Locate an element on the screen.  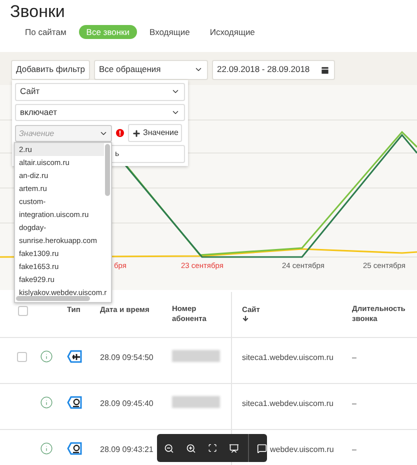
appeal-select: Все обращения is located at coordinates (151, 70).